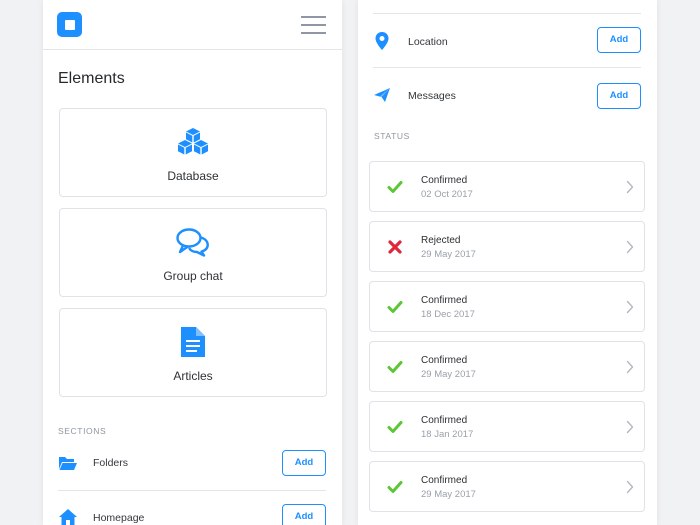 This screenshot has width=700, height=525. I want to click on status-card-confirmed: Confirmed 18 Jan 2017, so click(507, 426).